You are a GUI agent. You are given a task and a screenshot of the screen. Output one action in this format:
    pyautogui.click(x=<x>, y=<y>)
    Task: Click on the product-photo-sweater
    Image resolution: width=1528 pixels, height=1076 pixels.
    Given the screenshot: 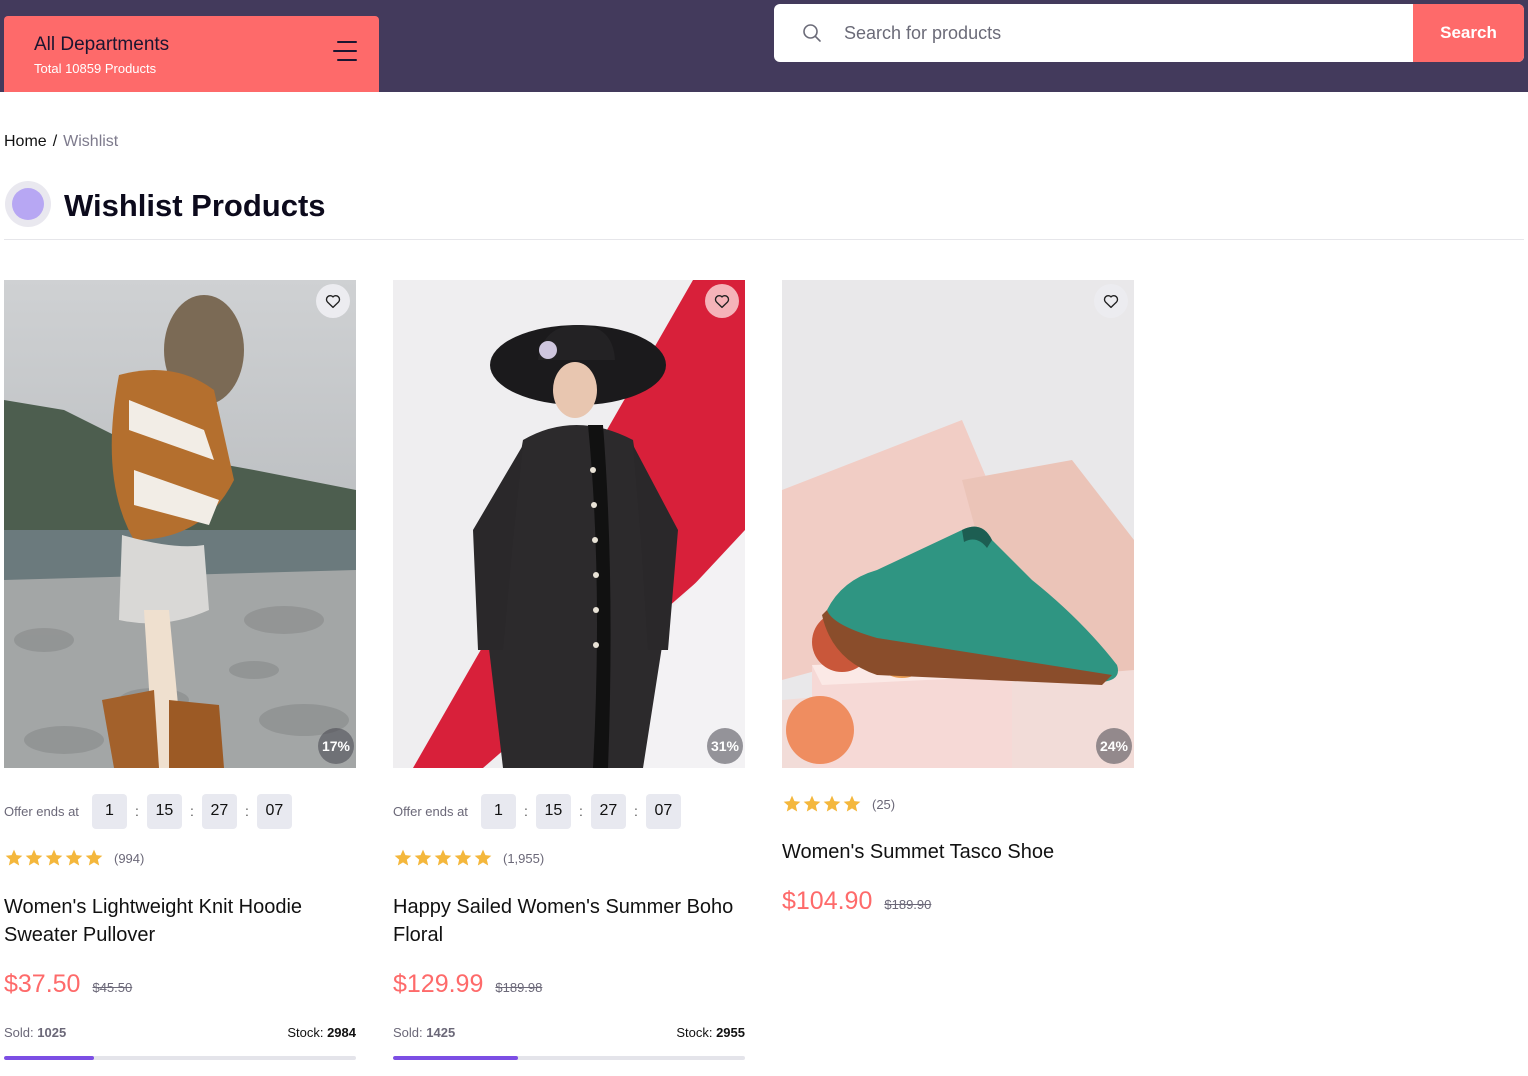 What is the action you would take?
    pyautogui.click(x=180, y=524)
    